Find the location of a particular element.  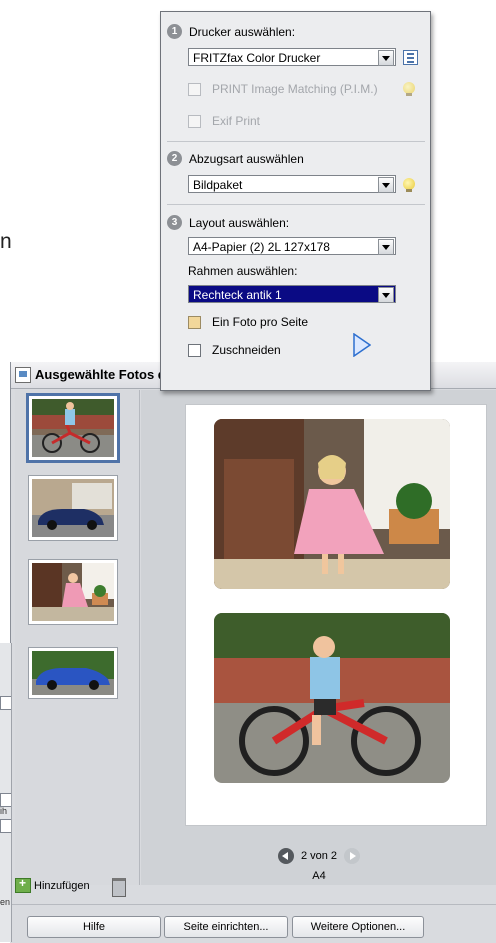

layout-value: A4-Papier (2) 2L 127x178 is located at coordinates (261, 247).